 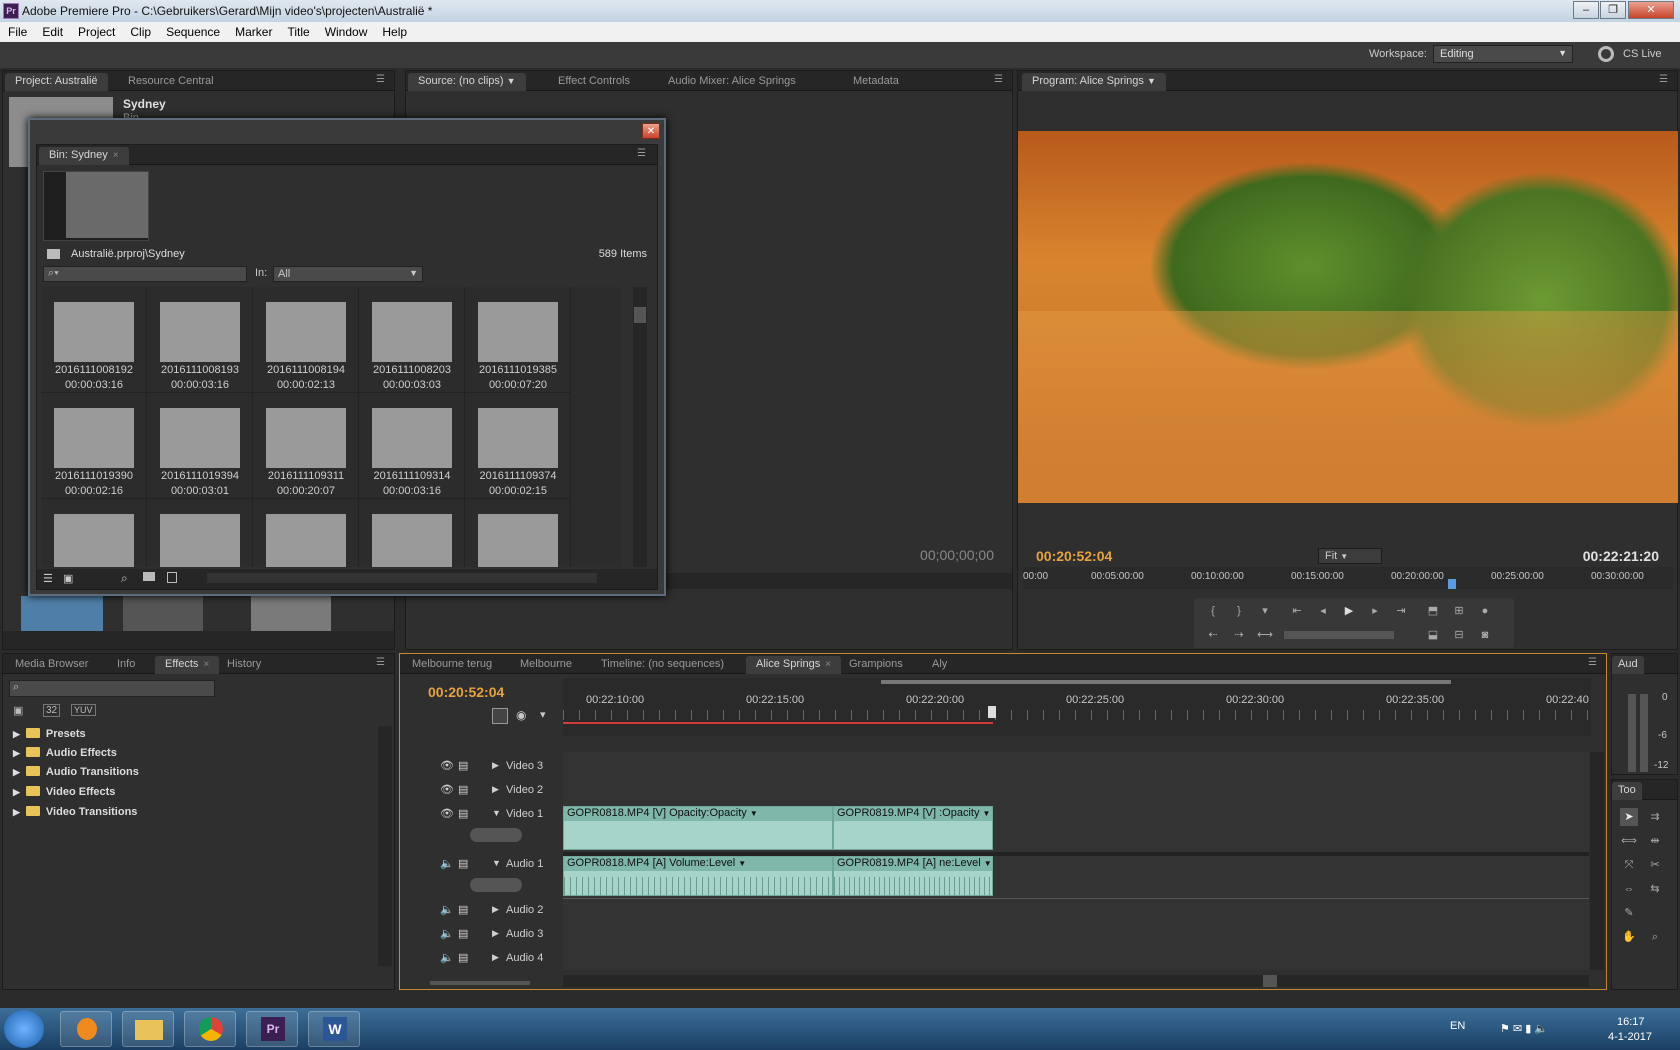 What do you see at coordinates (200, 446) in the screenshot?
I see `bin-item: 2016111019394 00:00:03:01` at bounding box center [200, 446].